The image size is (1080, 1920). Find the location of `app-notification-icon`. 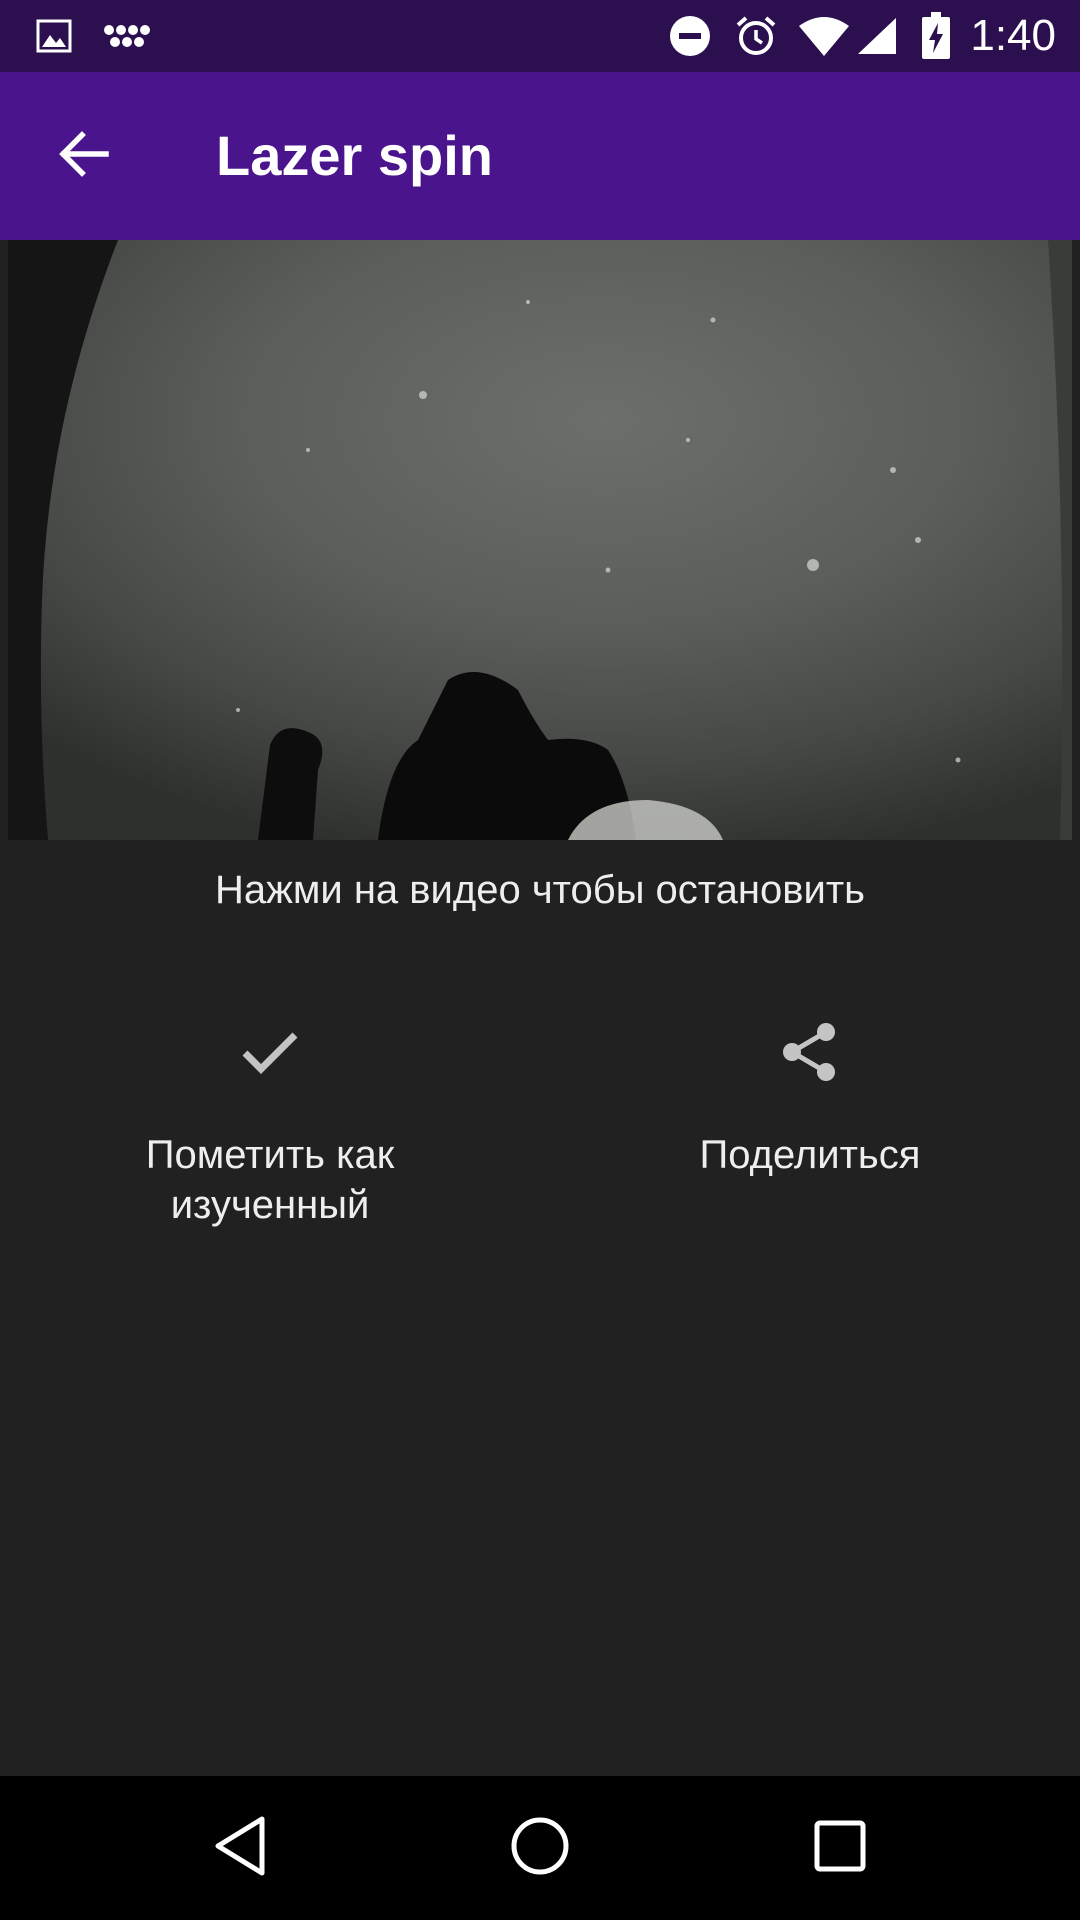

app-notification-icon is located at coordinates (126, 36).